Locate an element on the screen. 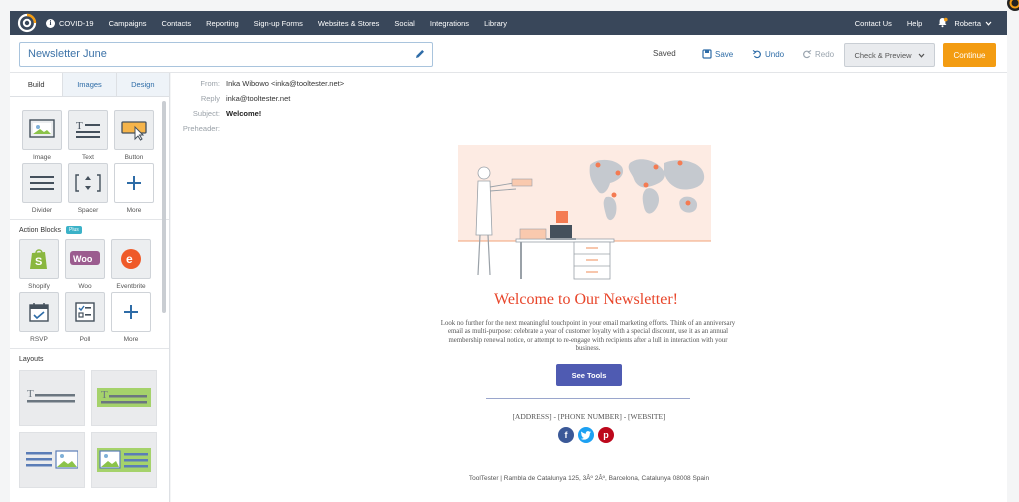 The image size is (1019, 502). block-label: Text is located at coordinates (88, 157).